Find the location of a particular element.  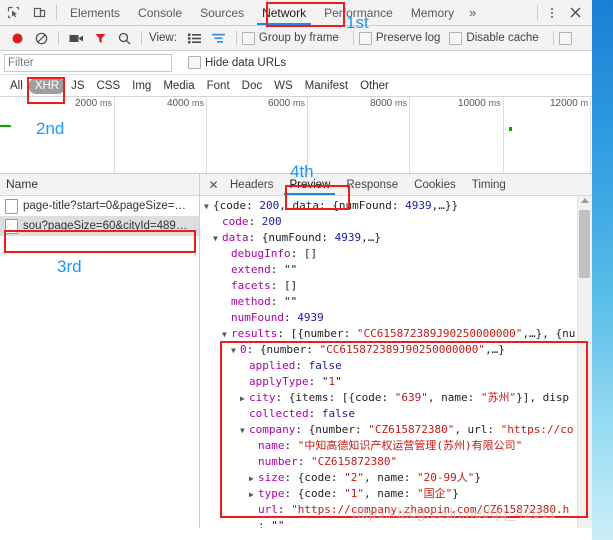

disable-cache-label: Disable cache is located at coordinates (502, 38).